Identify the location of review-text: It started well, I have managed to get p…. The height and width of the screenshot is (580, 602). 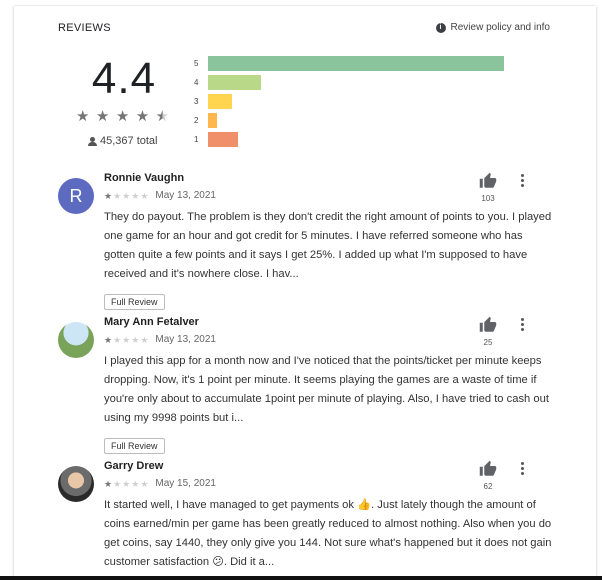
(328, 533).